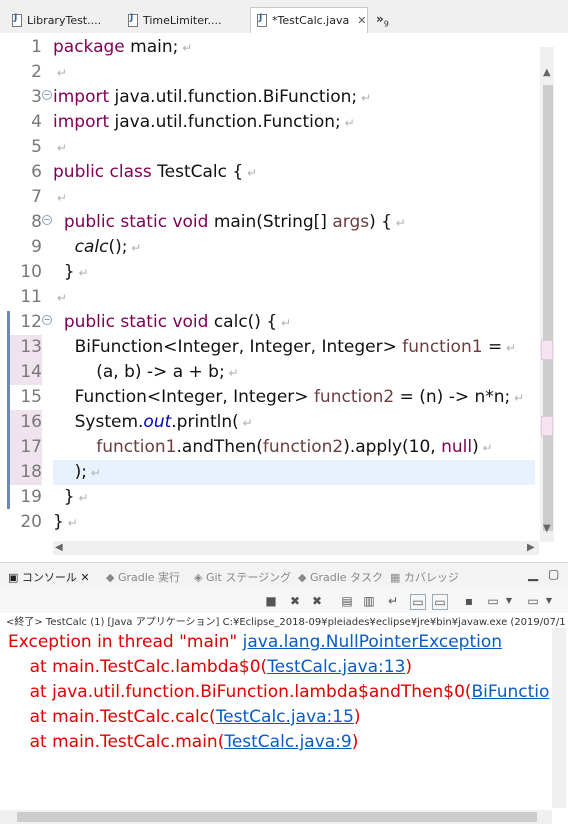  I want to click on chevron-double-right-icon: », so click(380, 19).